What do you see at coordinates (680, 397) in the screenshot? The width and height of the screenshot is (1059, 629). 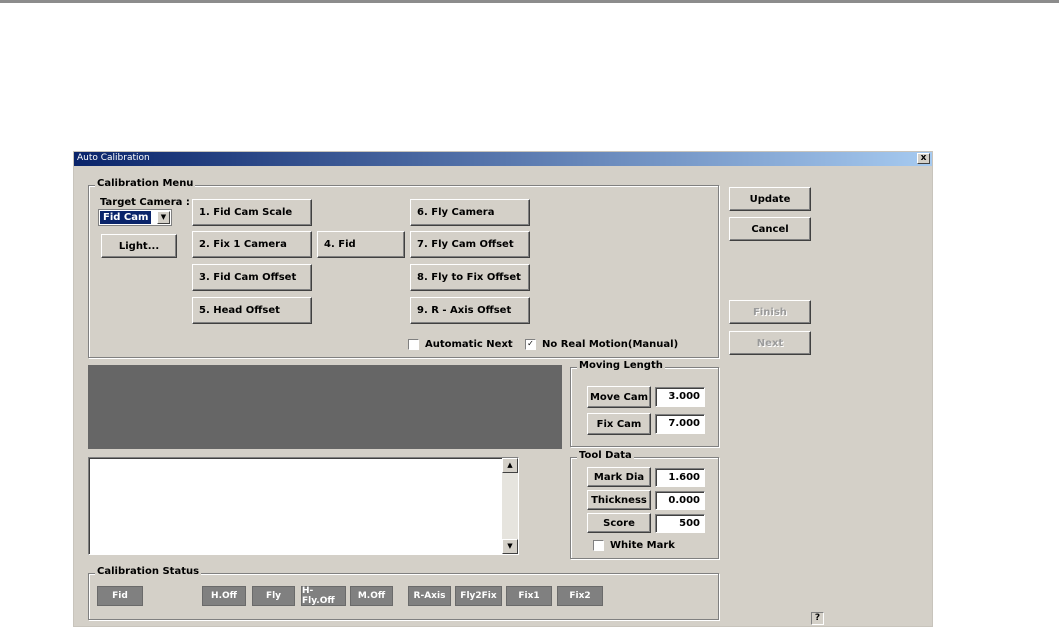 I see `move-cam-field: 3.000` at bounding box center [680, 397].